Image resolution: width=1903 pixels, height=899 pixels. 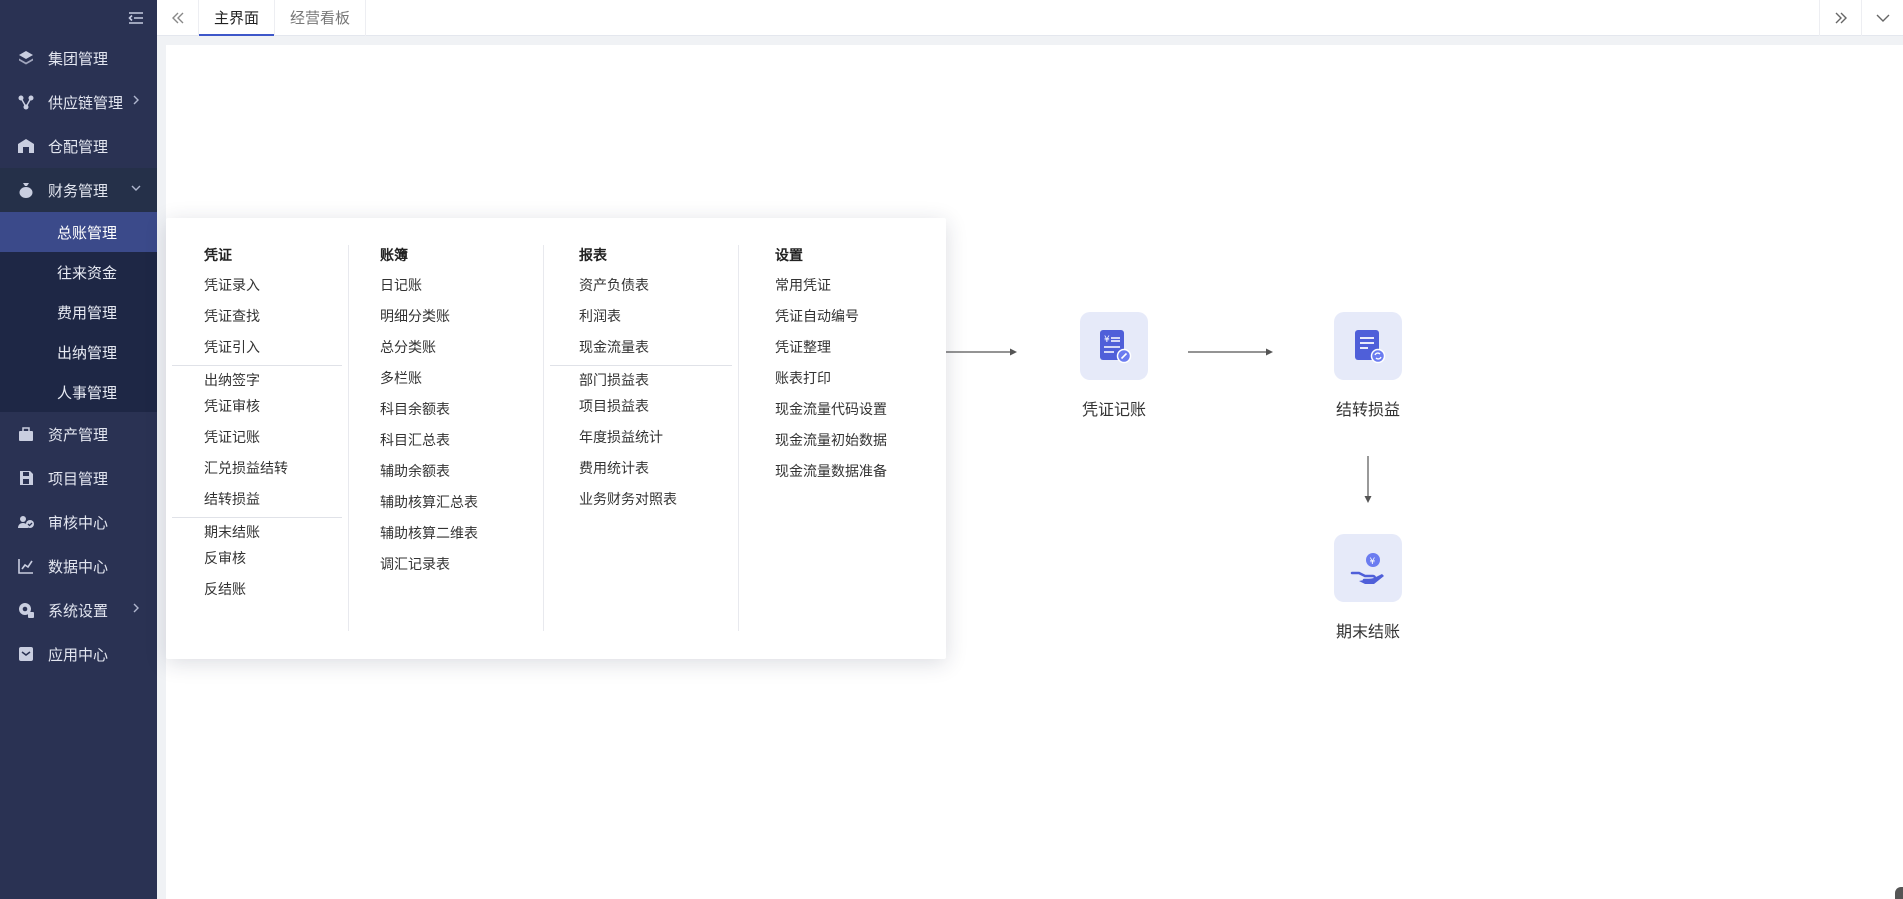 I want to click on menu-link: 辅助核算二维表, so click(x=446, y=539).